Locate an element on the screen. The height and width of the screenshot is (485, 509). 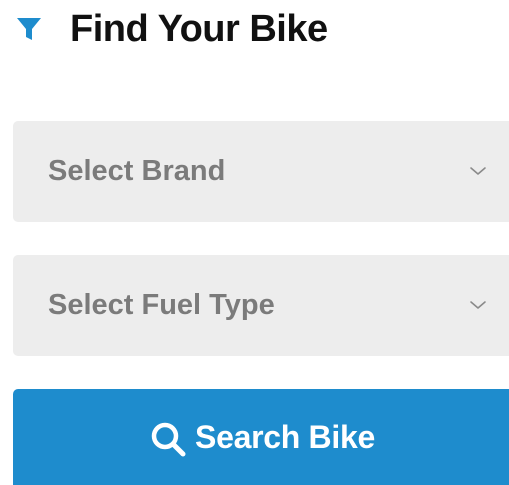
search-button-label: Search Bike is located at coordinates (285, 436).